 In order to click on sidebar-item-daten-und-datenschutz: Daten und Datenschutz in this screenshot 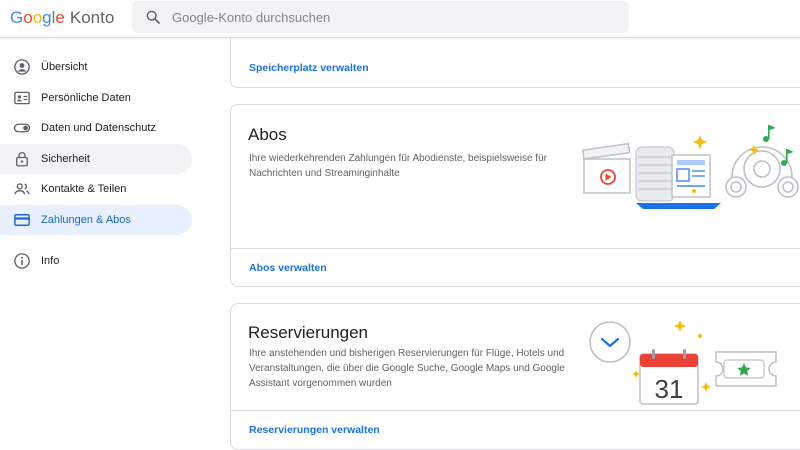, I will do `click(96, 128)`.